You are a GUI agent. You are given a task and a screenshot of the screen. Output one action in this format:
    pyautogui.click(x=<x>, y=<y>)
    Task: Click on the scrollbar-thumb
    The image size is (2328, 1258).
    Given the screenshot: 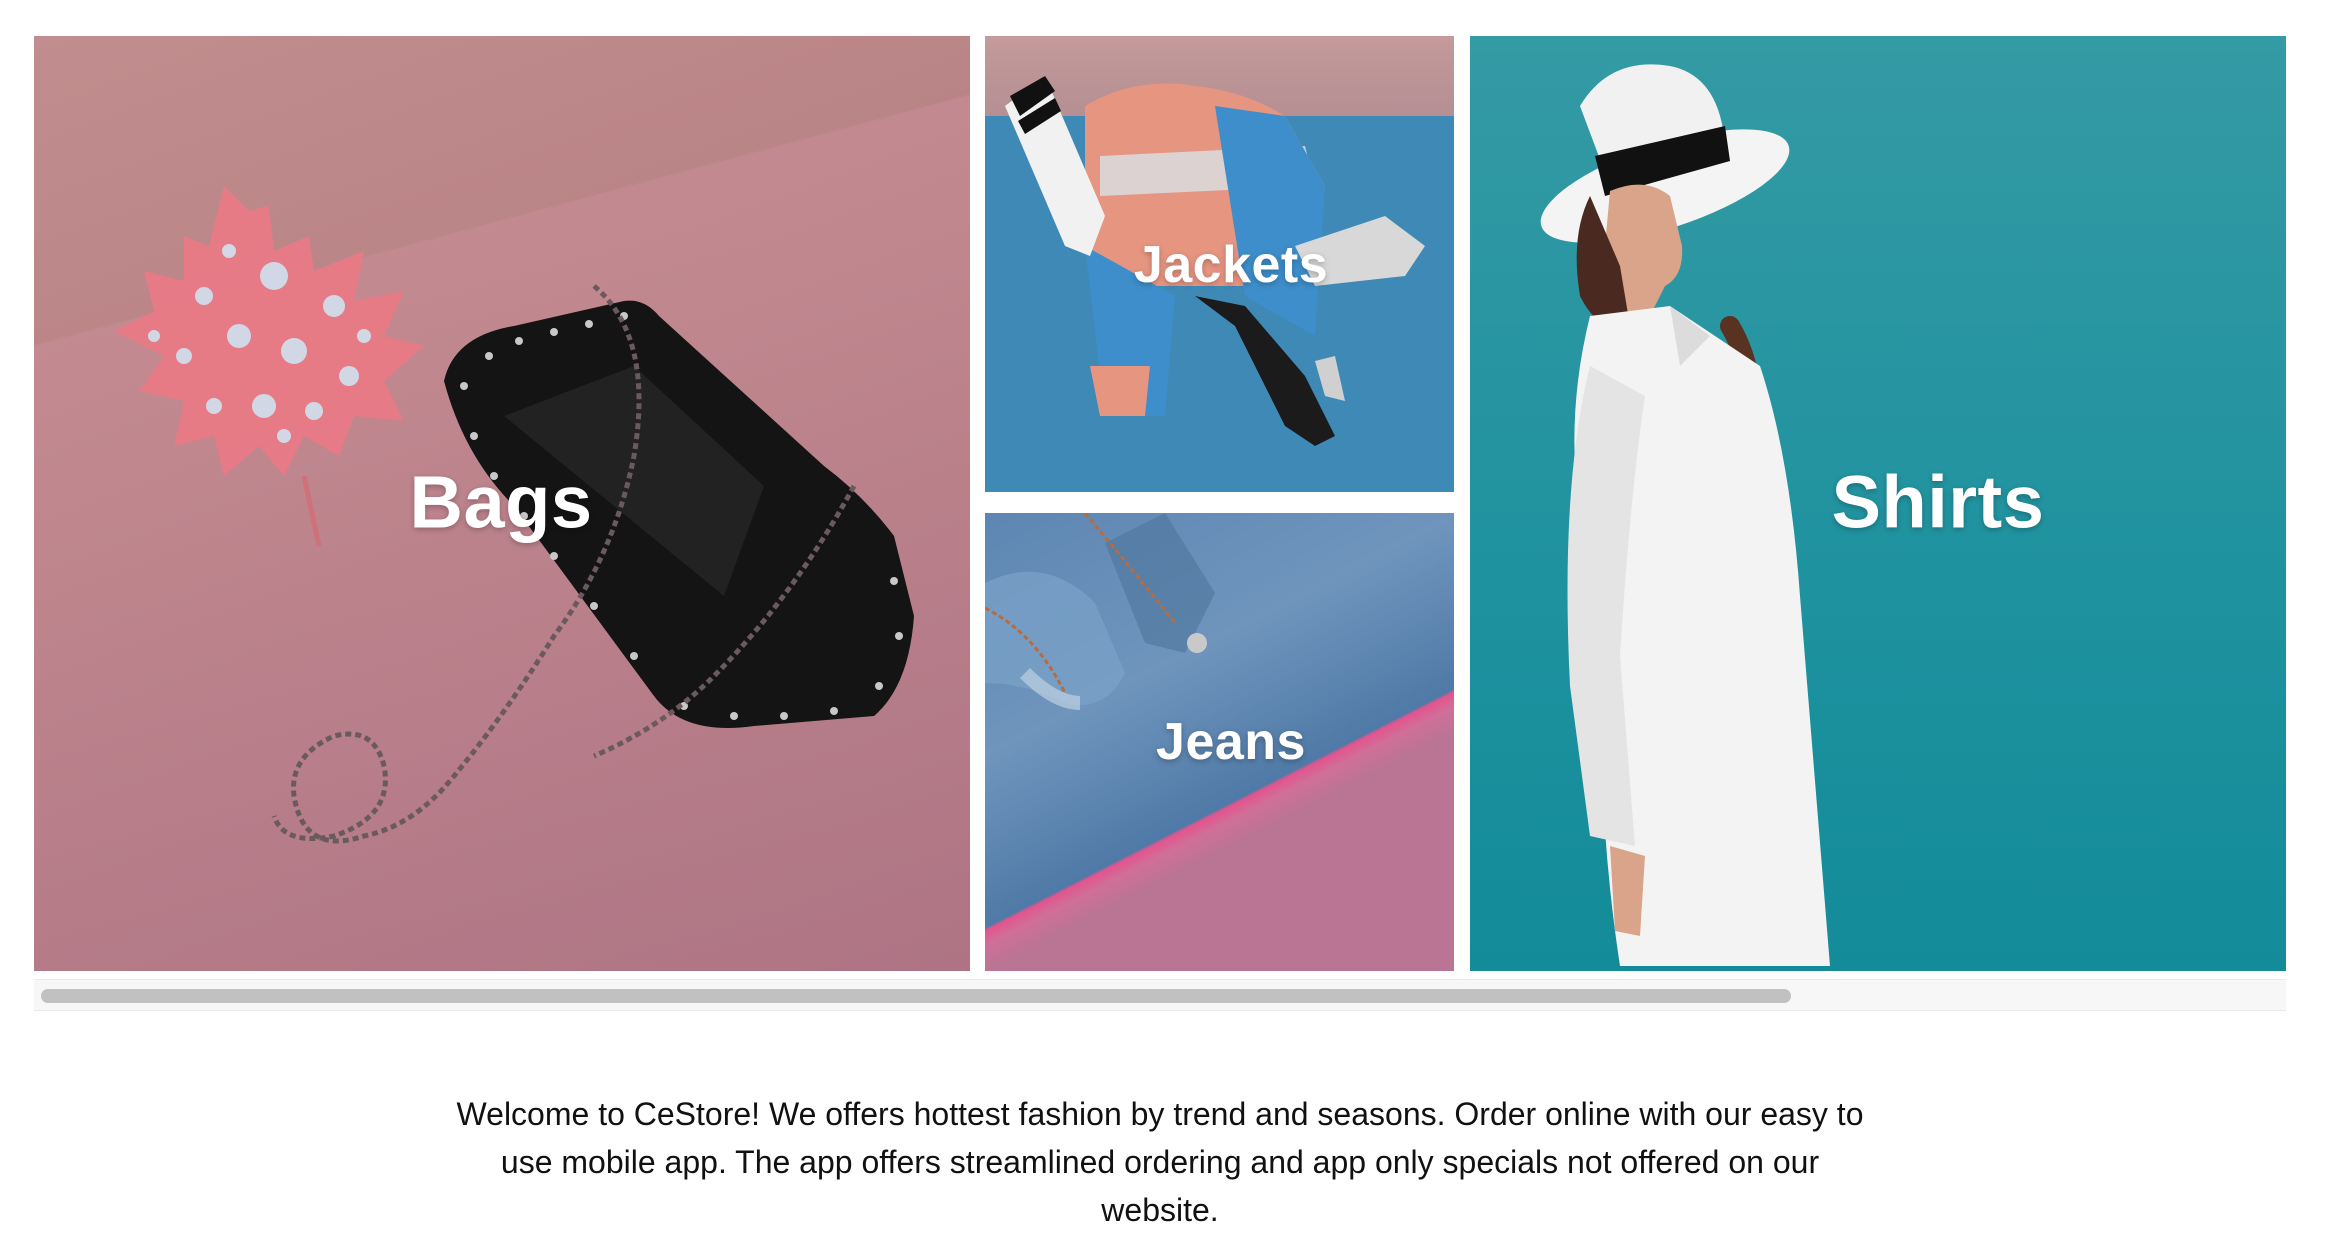 What is the action you would take?
    pyautogui.click(x=916, y=996)
    